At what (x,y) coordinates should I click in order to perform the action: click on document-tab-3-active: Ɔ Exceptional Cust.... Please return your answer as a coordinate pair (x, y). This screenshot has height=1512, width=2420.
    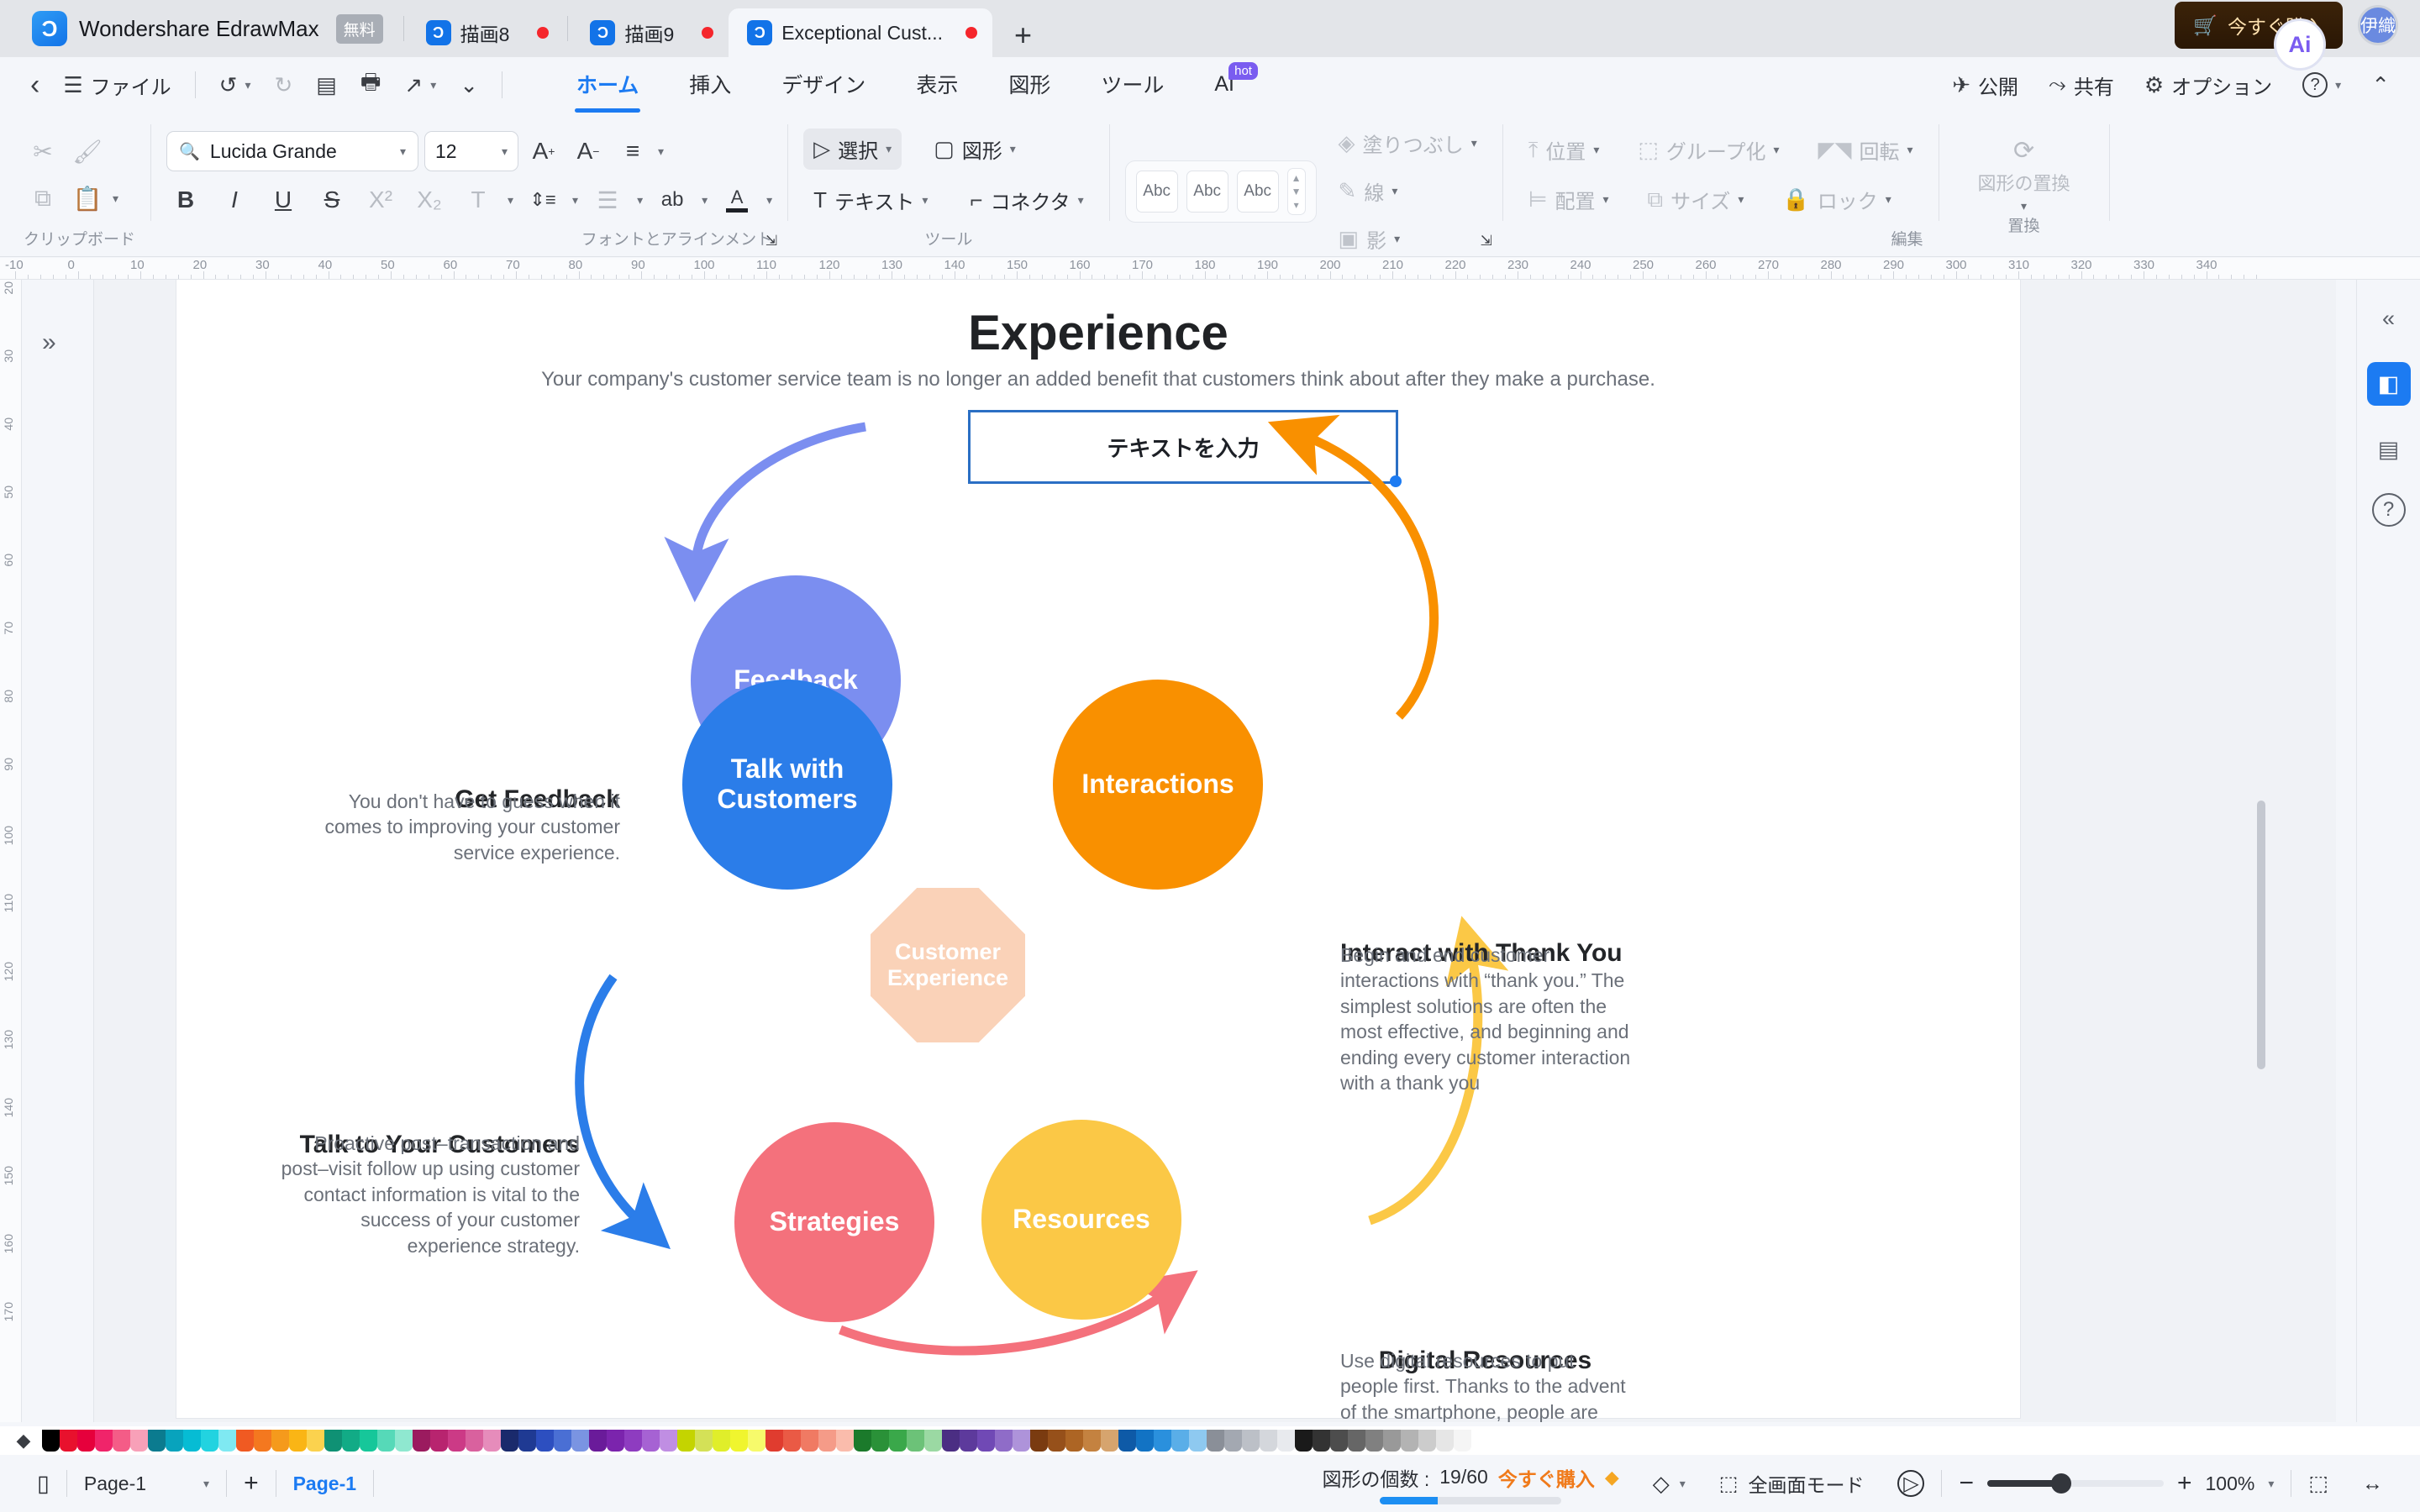
    Looking at the image, I should click on (861, 32).